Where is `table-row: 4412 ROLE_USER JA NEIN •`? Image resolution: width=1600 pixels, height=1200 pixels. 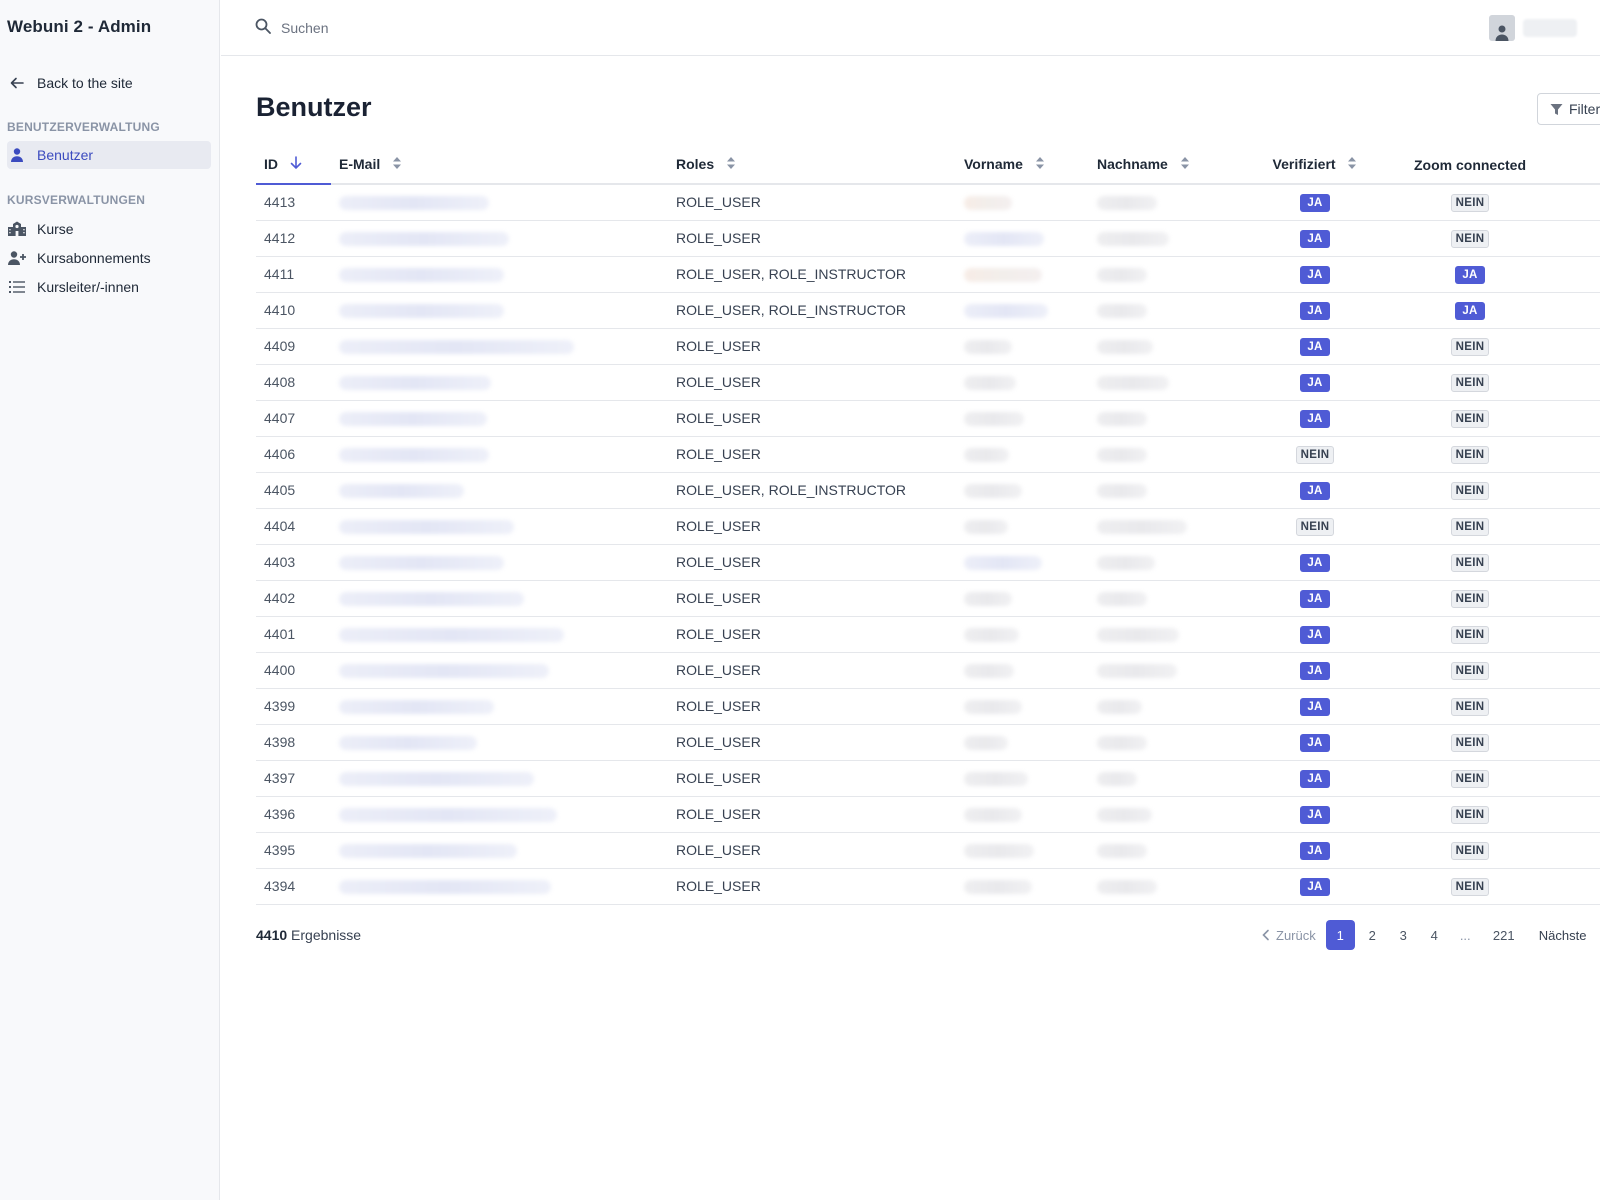 table-row: 4412 ROLE_USER JA NEIN • is located at coordinates (928, 238).